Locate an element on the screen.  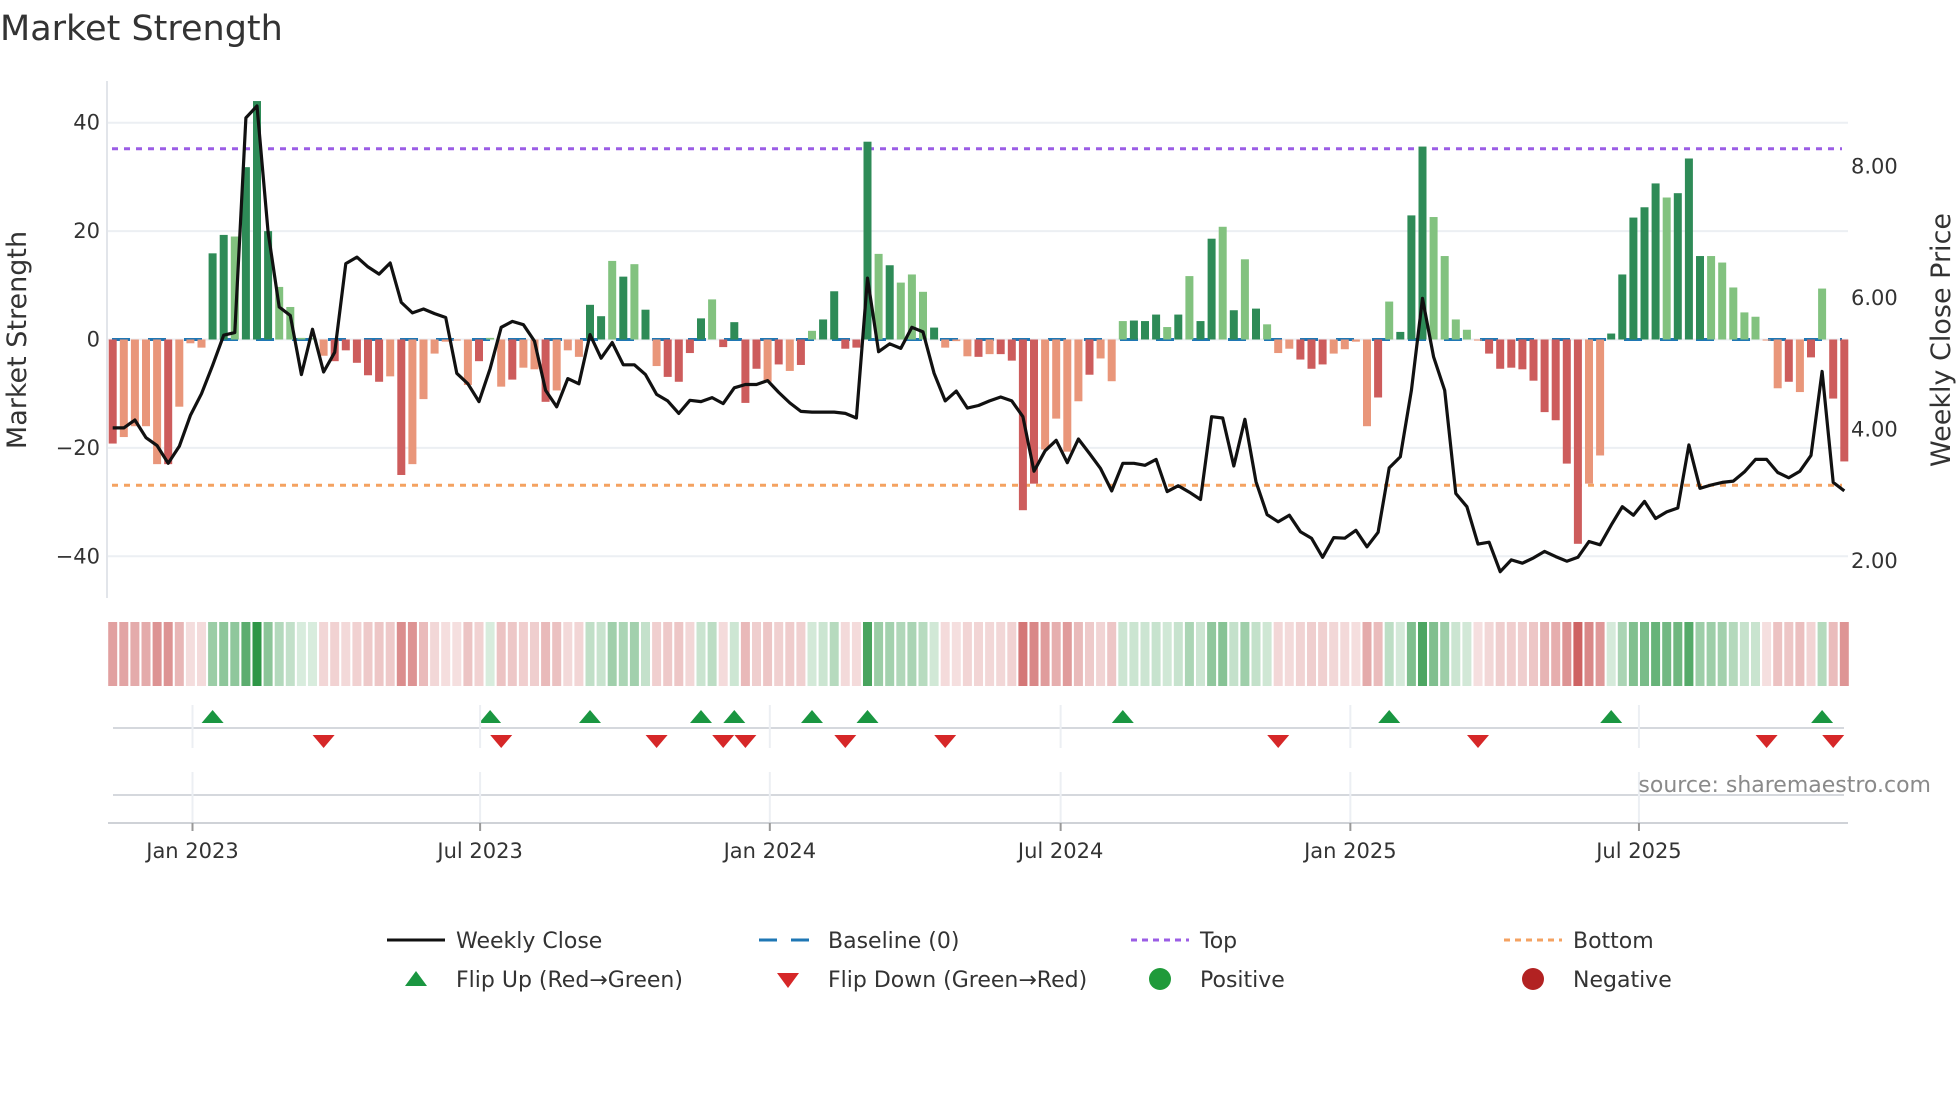
y-tick-left: −40 is located at coordinates (78, 556).